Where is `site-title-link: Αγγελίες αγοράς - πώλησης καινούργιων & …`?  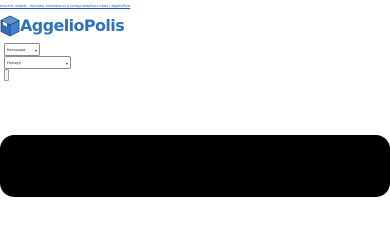 site-title-link: Αγγελίες αγοράς - πώλησης καινούργιων & … is located at coordinates (65, 6).